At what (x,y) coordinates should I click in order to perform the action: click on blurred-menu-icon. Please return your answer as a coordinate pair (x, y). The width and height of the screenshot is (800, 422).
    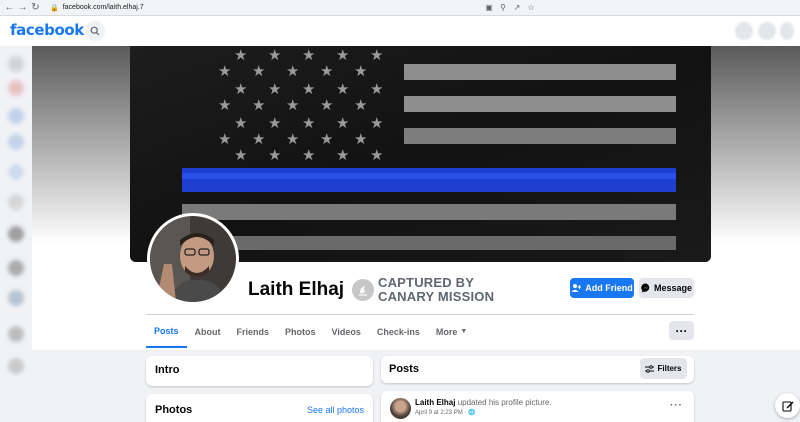
    Looking at the image, I should click on (744, 31).